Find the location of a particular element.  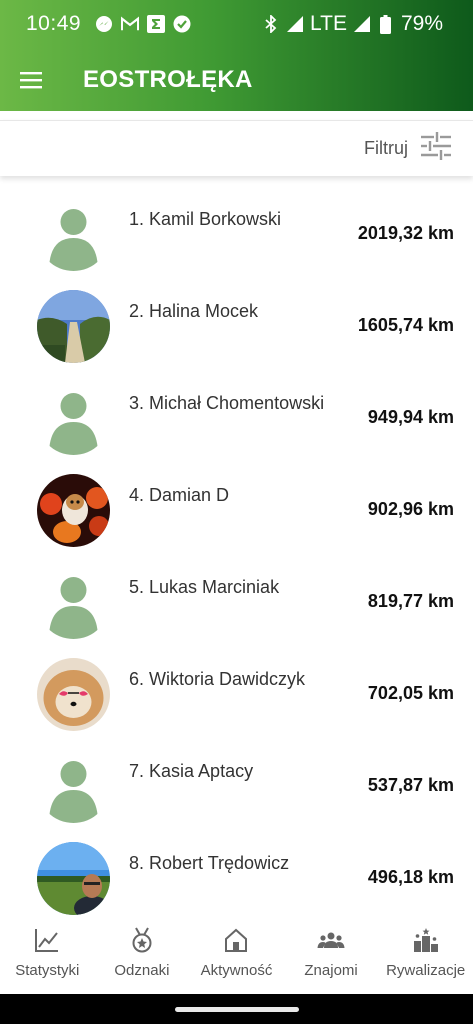

app-bar: EOSTROŁĘKA is located at coordinates (236, 79).